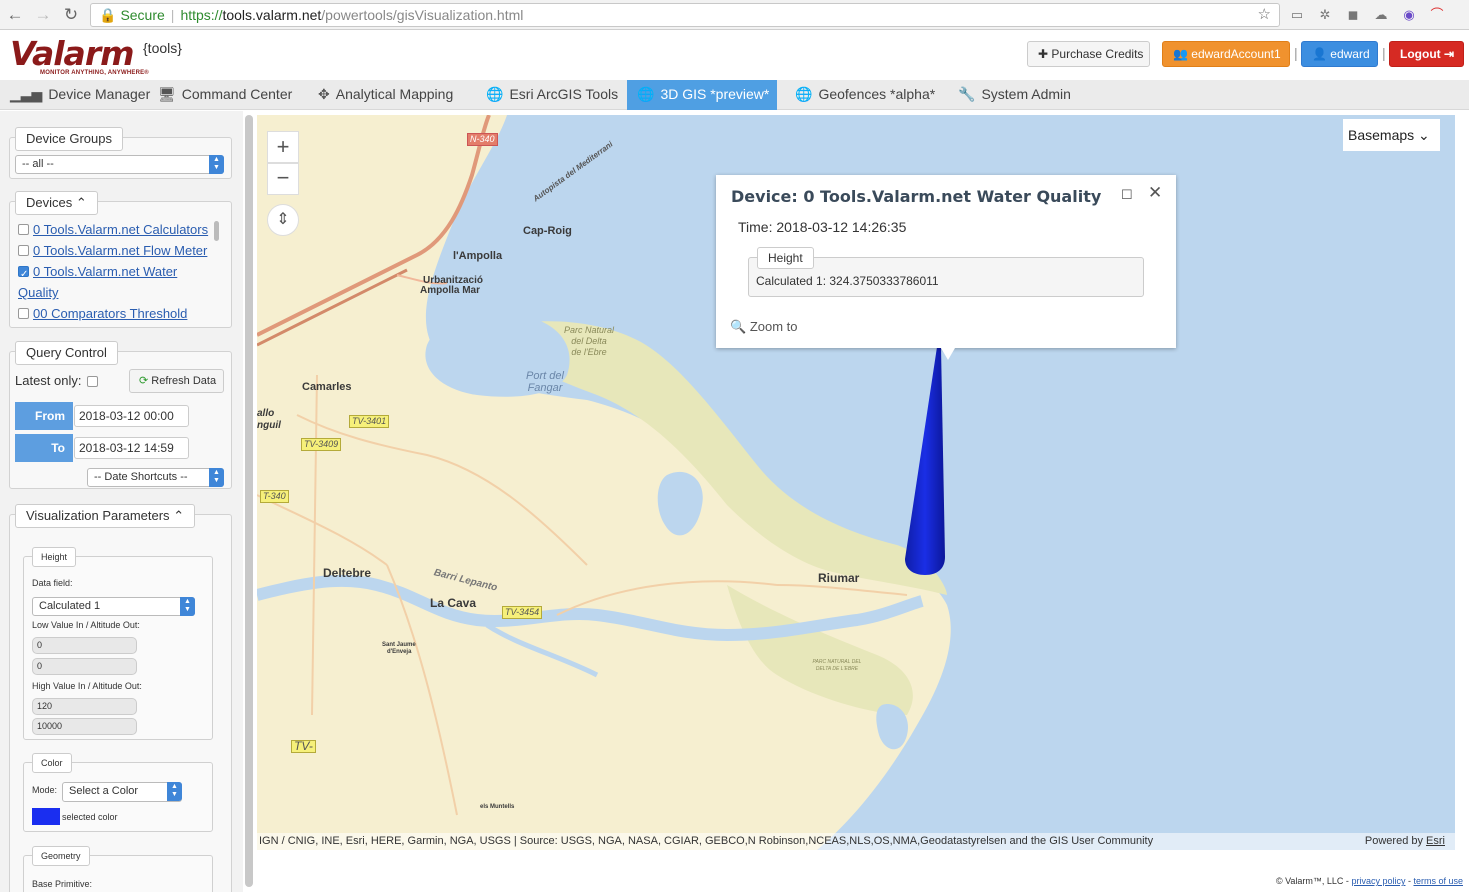  I want to click on devices-legend: Devices ⌃, so click(56, 203).